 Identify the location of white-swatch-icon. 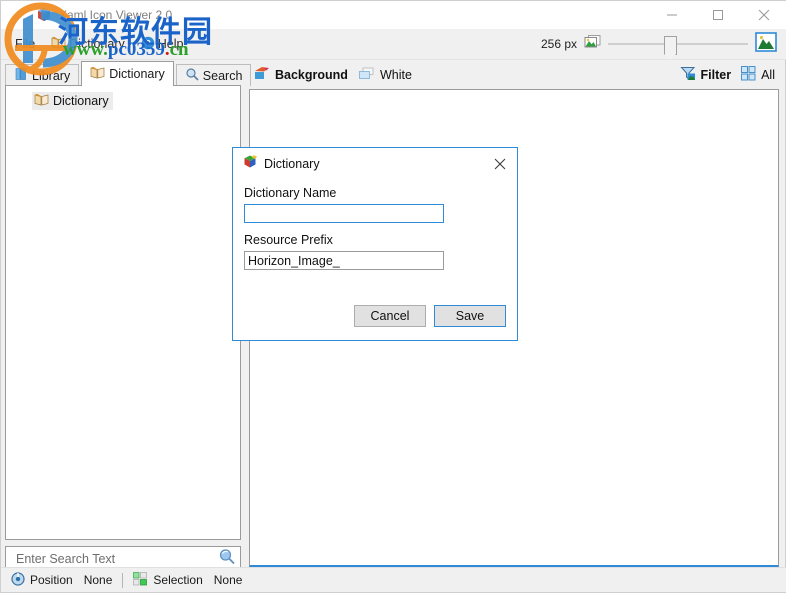
(366, 75).